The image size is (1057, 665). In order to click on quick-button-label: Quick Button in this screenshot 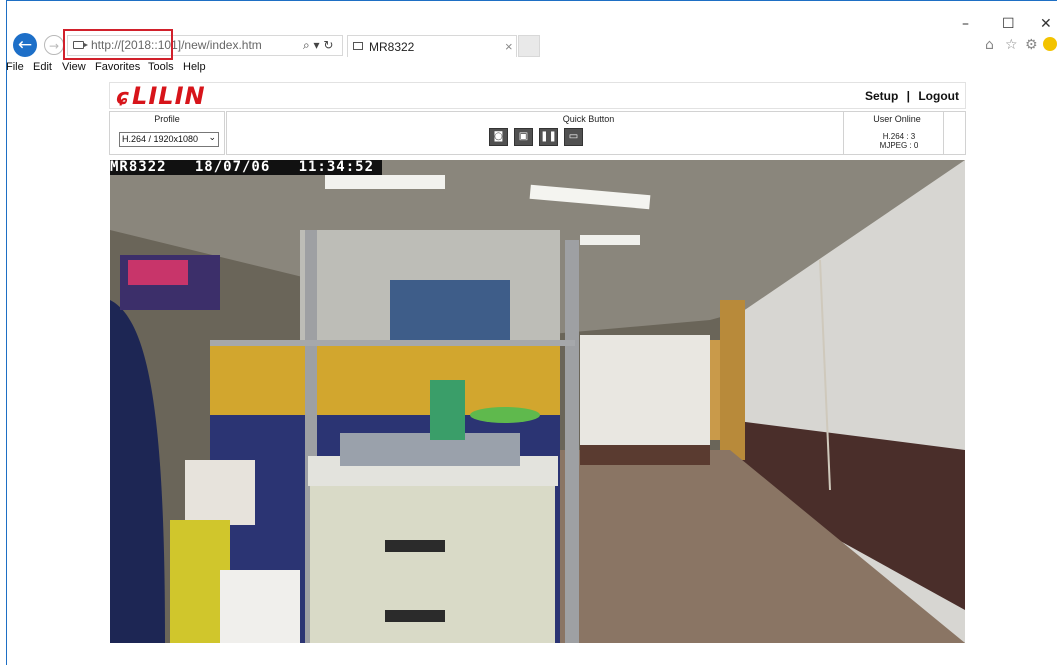, I will do `click(588, 119)`.